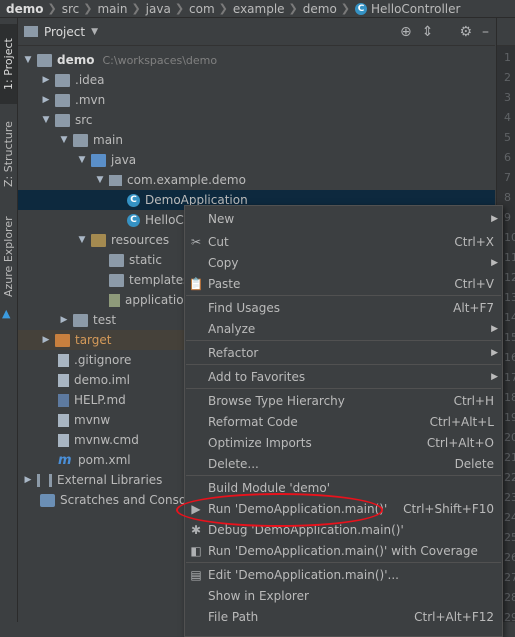 Image resolution: width=515 pixels, height=637 pixels. I want to click on maven-icon: m, so click(65, 460).